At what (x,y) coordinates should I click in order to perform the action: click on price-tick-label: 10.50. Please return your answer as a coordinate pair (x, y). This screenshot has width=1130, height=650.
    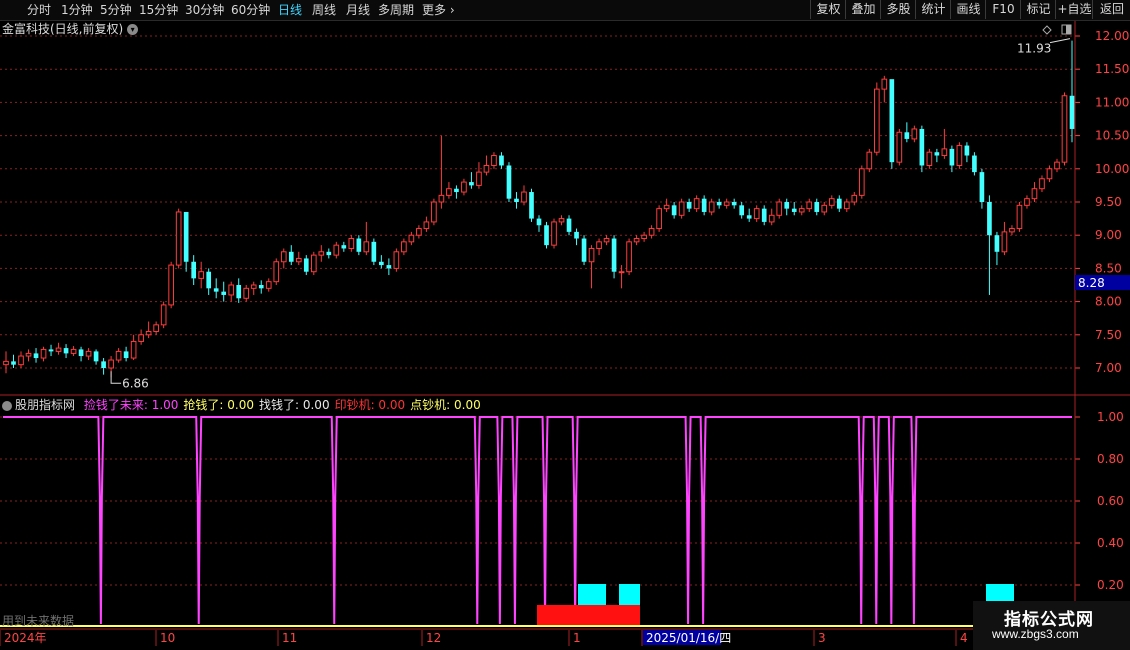
    Looking at the image, I should click on (1112, 136).